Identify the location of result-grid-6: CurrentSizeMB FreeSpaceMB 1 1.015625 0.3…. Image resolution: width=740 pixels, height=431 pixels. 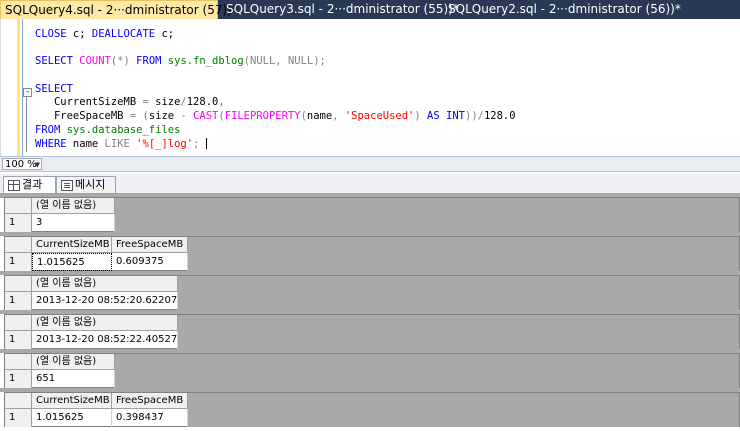
(372, 409).